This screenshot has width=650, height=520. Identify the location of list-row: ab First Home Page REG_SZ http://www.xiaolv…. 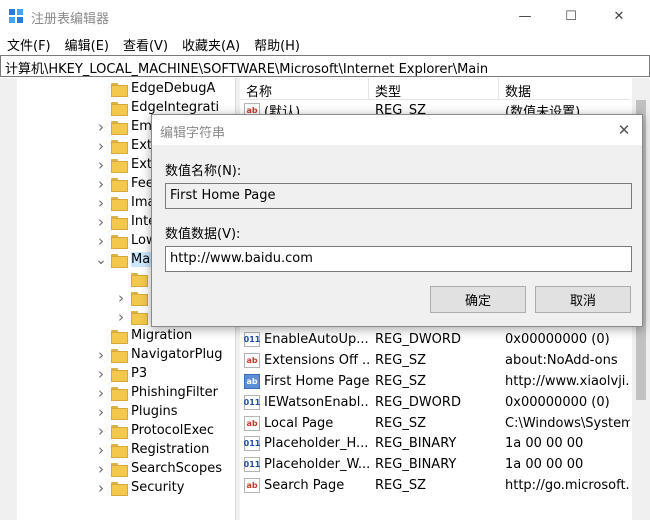
(435, 381).